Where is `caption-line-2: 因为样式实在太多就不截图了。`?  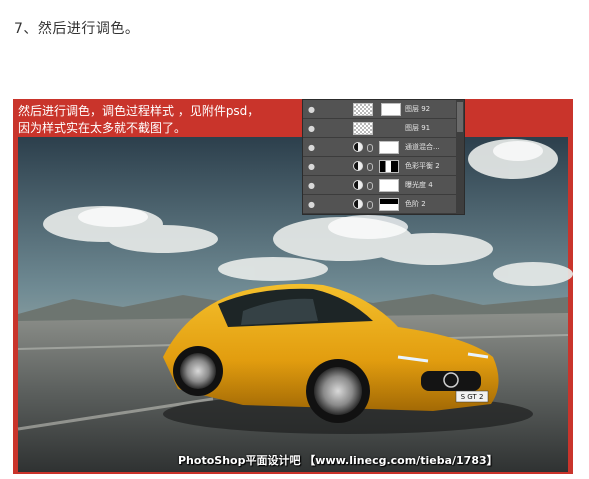
caption-line-2: 因为样式实在太多就不截图了。 is located at coordinates (102, 128).